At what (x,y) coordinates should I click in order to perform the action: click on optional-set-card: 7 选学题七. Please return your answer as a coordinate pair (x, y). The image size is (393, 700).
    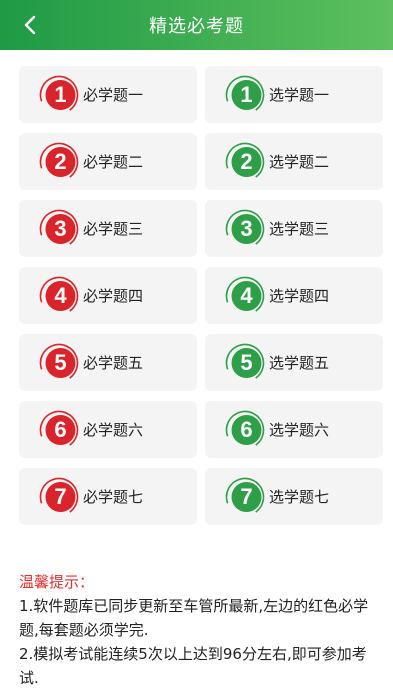
    Looking at the image, I should click on (294, 496).